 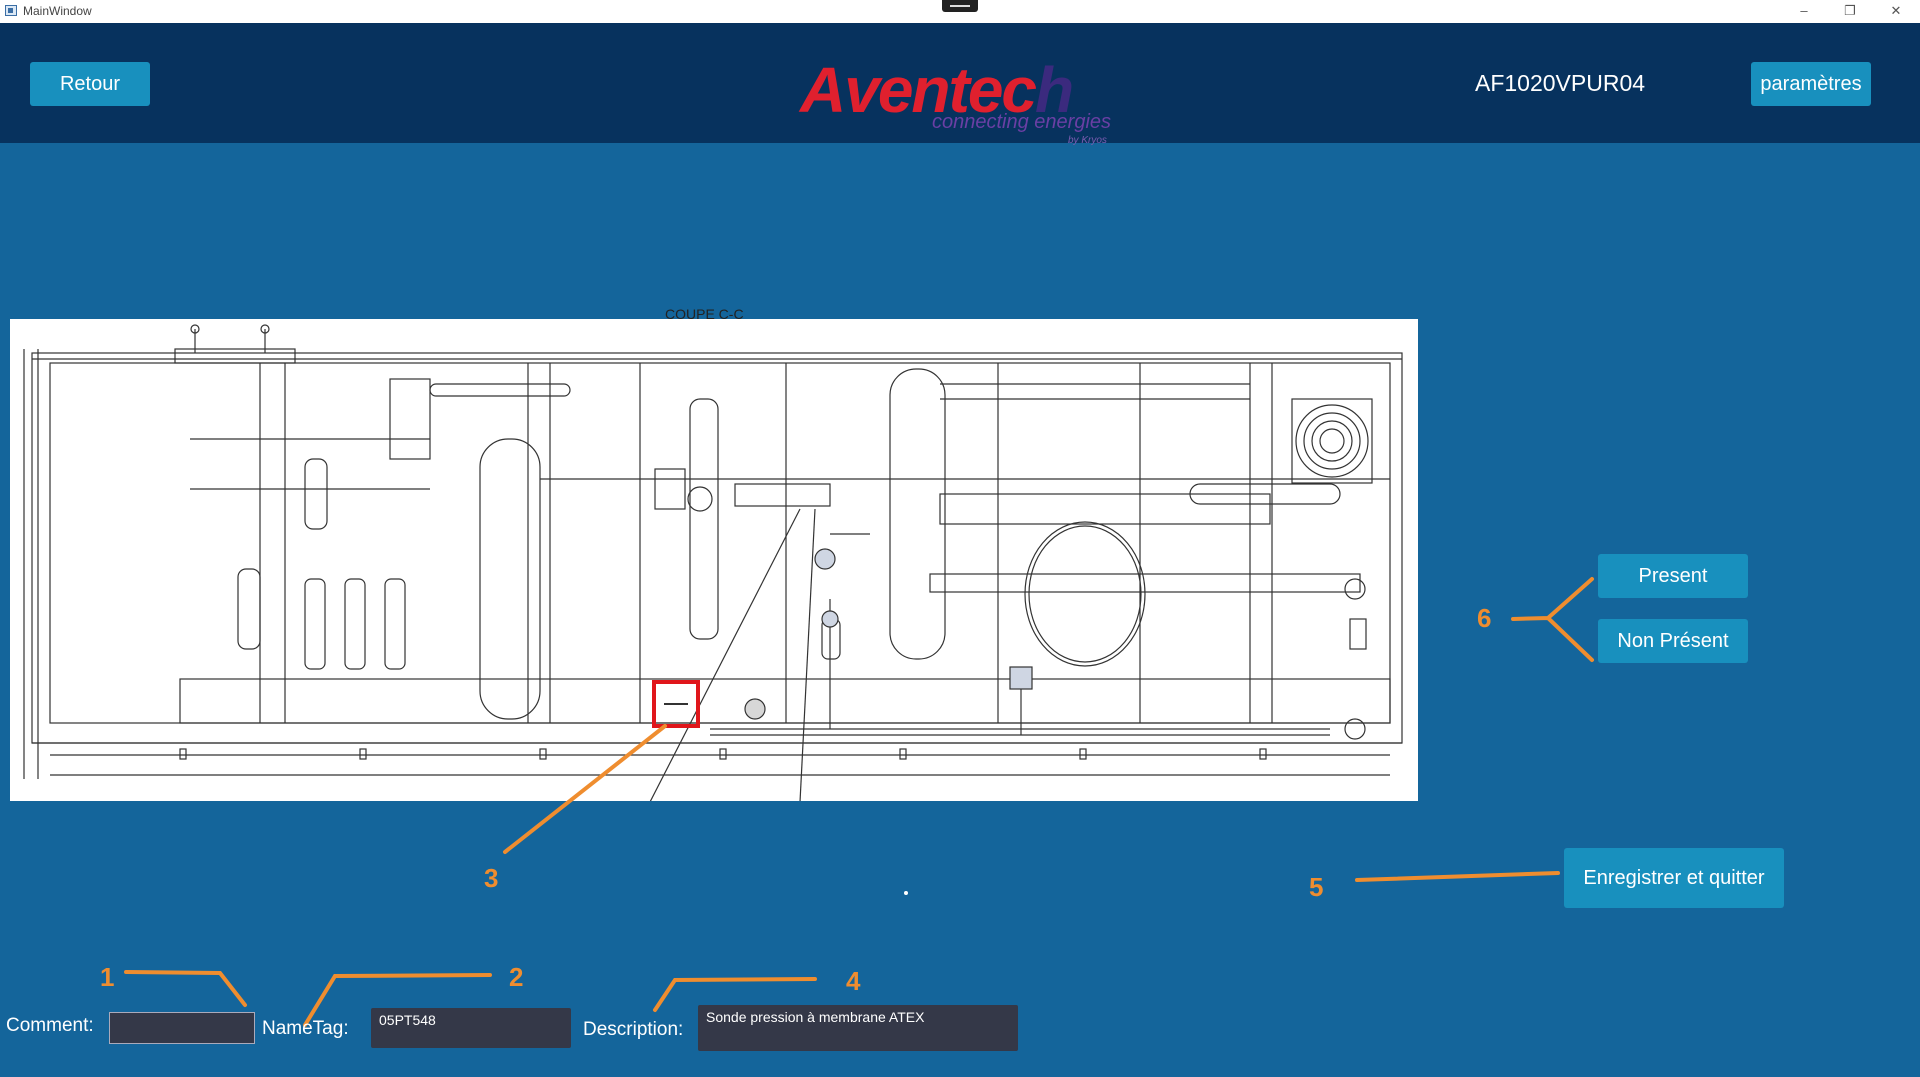 I want to click on pipe-loop, so click(x=1085, y=594).